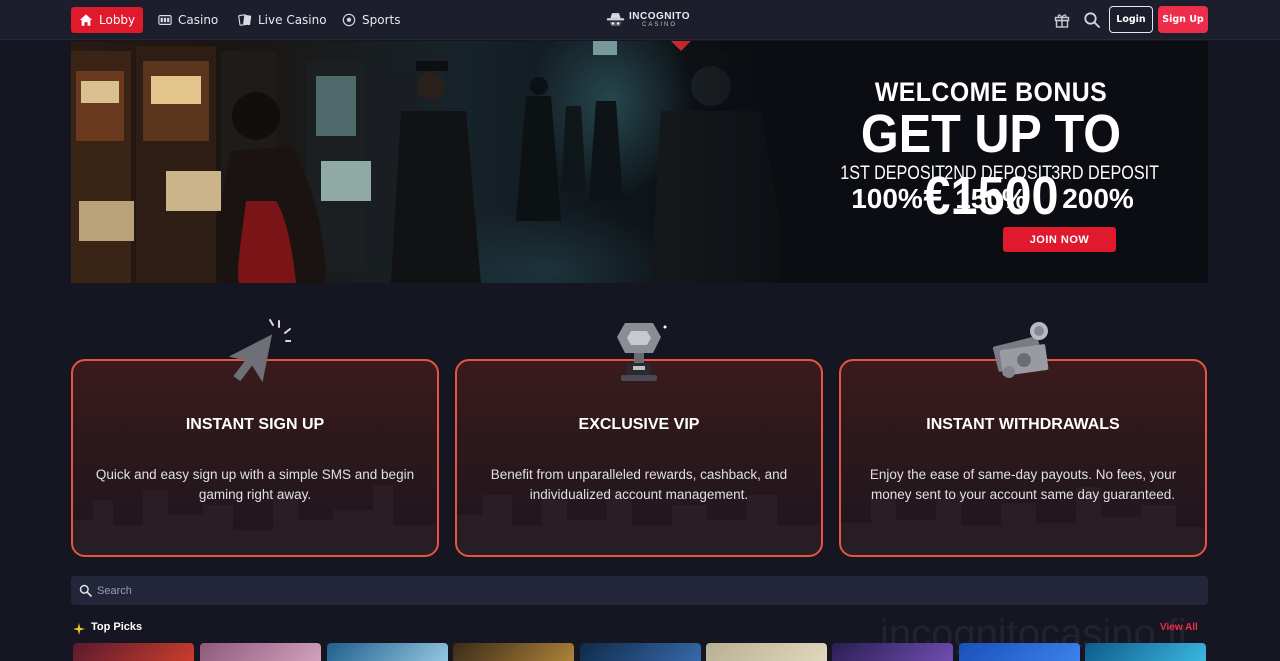 Image resolution: width=1280 pixels, height=661 pixels. Describe the element at coordinates (292, 20) in the screenshot. I see `nav-live-casino-label: Live Casino` at that location.